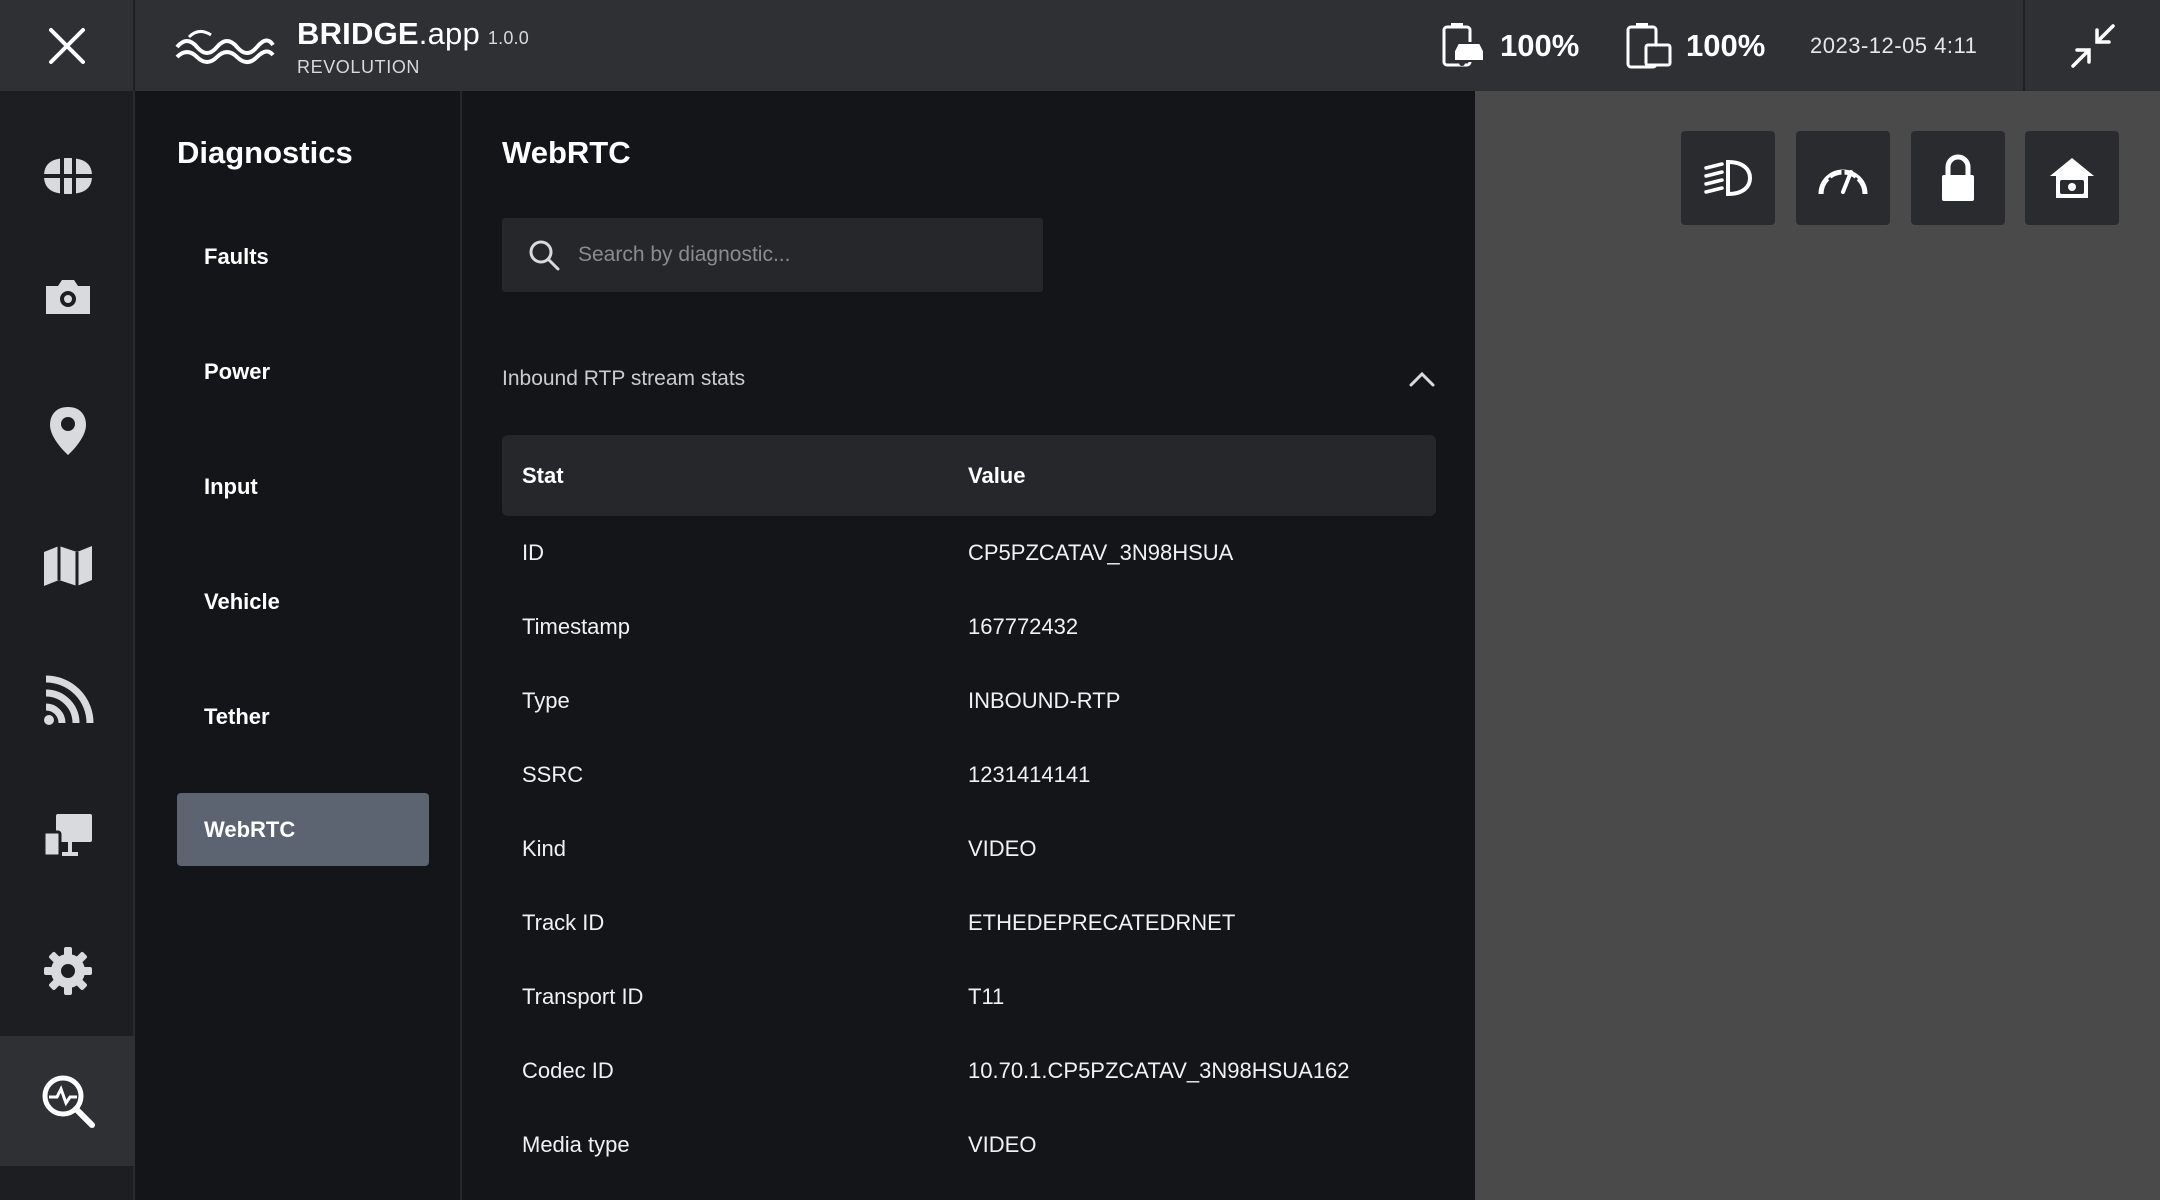 The image size is (2160, 1200). I want to click on camera-icon, so click(68, 296).